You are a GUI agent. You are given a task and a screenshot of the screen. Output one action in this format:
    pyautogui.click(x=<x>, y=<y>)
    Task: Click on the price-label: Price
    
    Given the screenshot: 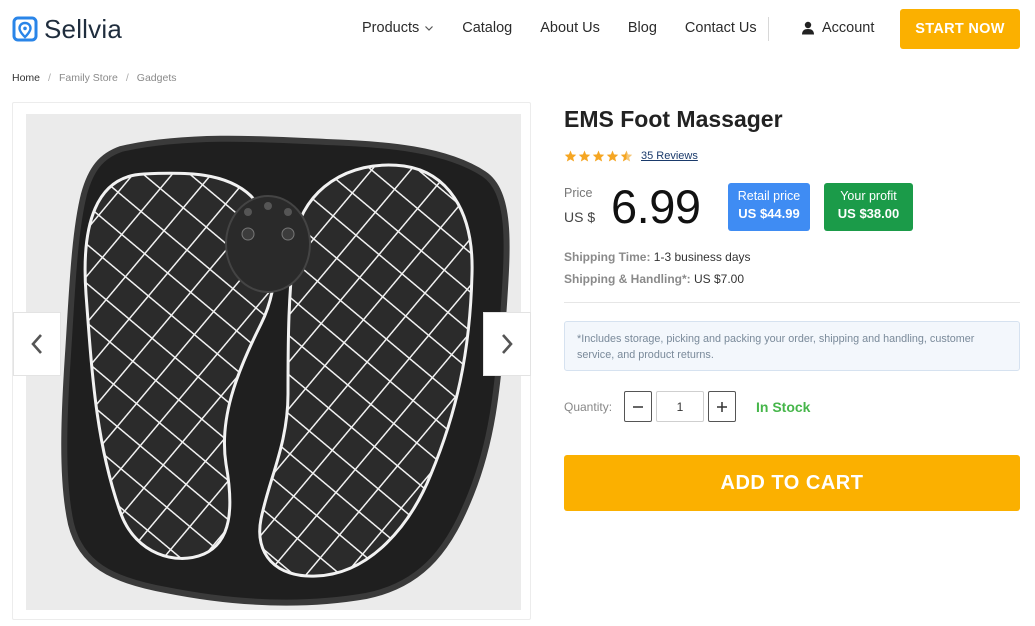 What is the action you would take?
    pyautogui.click(x=578, y=193)
    